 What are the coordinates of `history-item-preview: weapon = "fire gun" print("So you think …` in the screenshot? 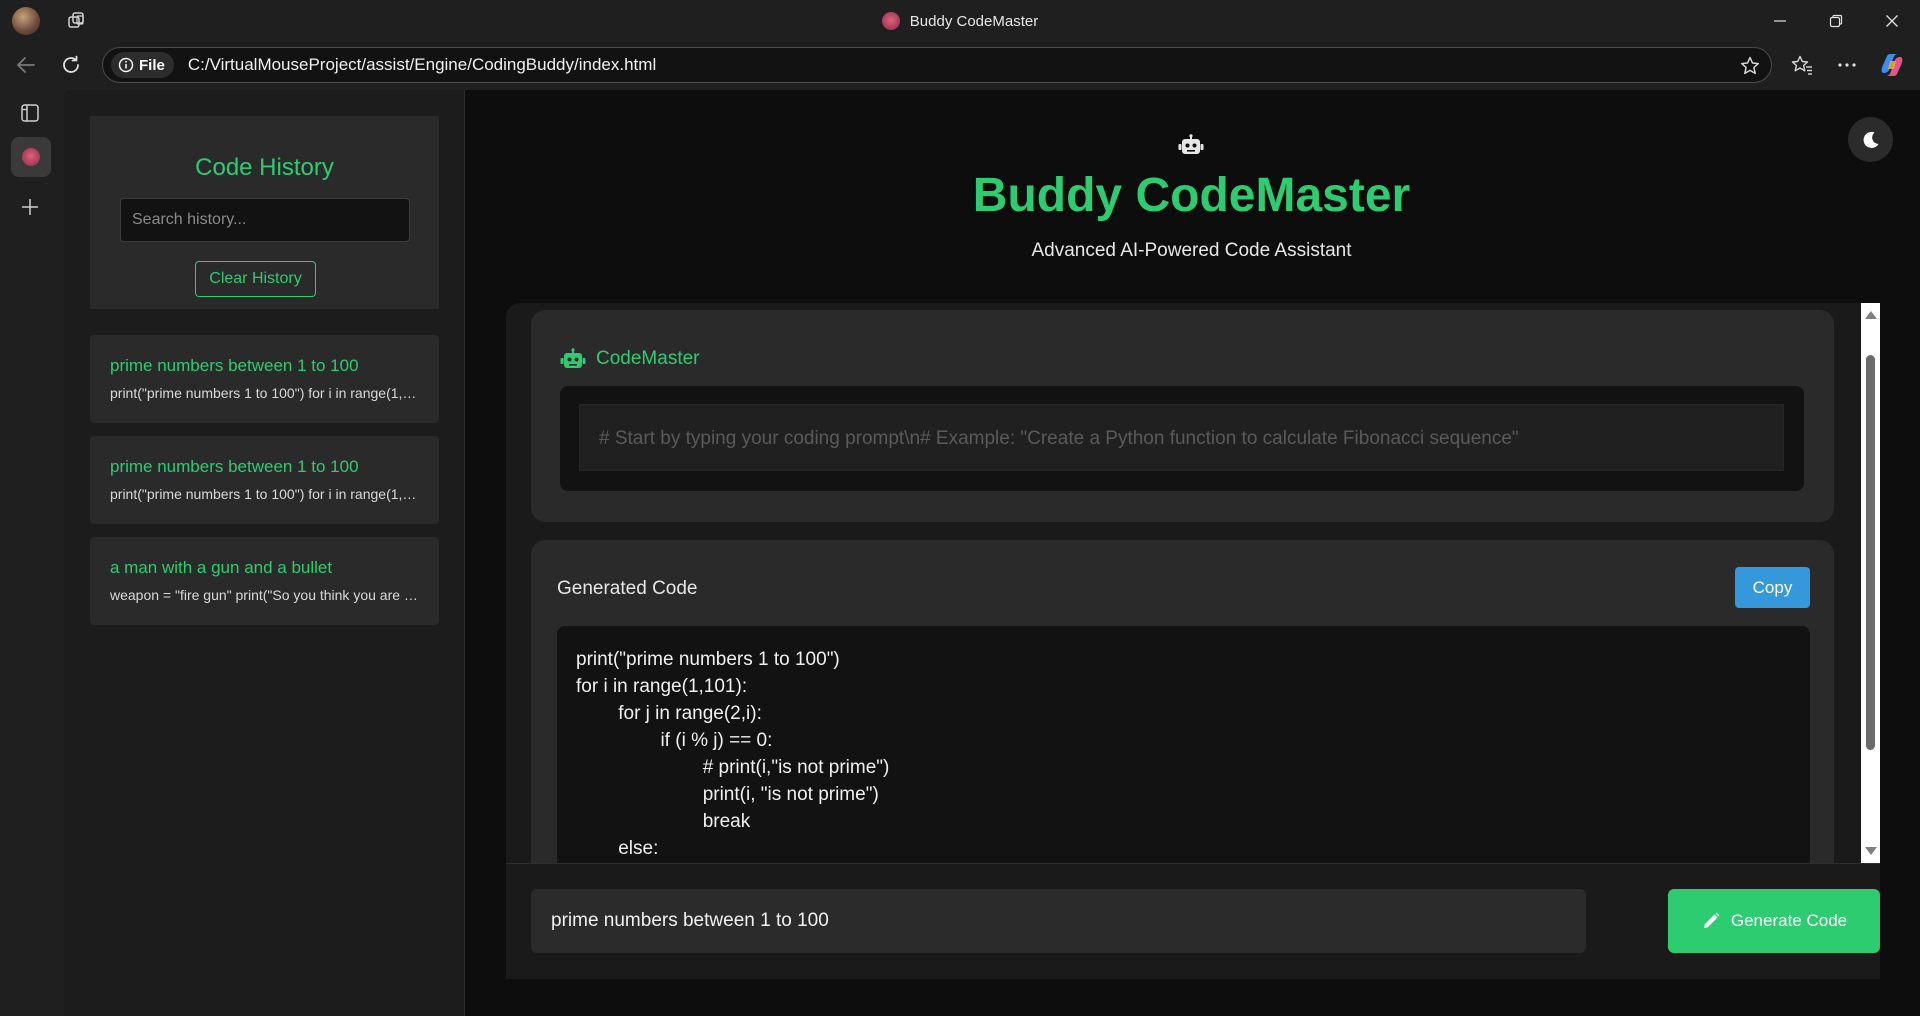 It's located at (264, 595).